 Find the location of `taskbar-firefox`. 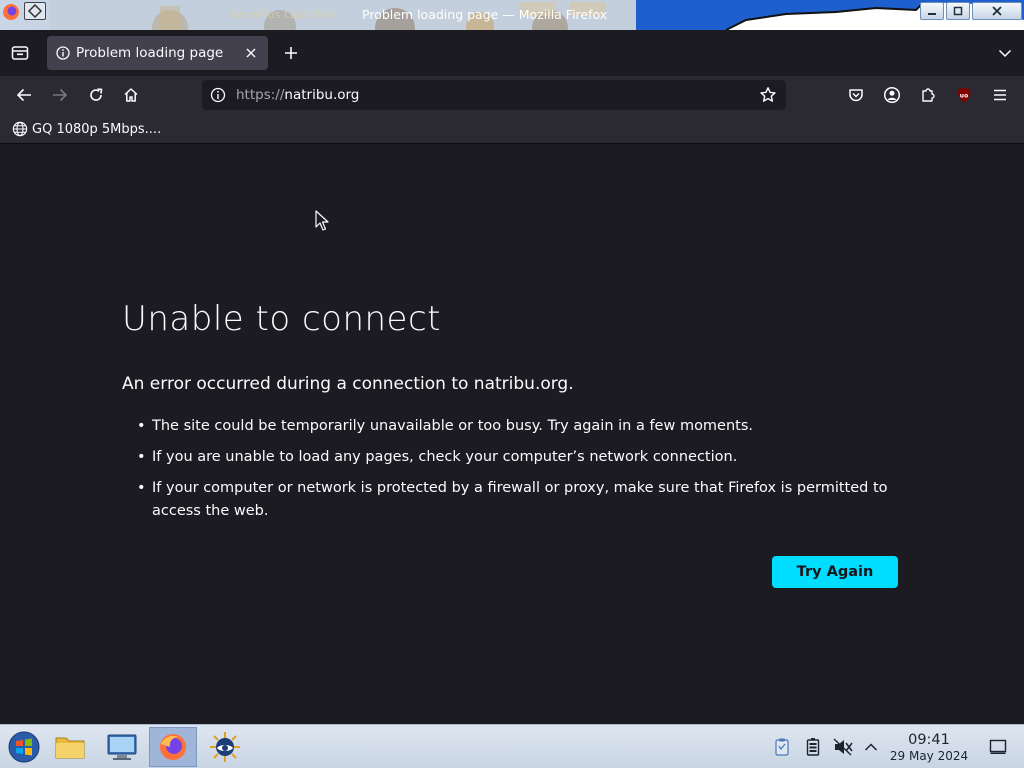

taskbar-firefox is located at coordinates (173, 747).